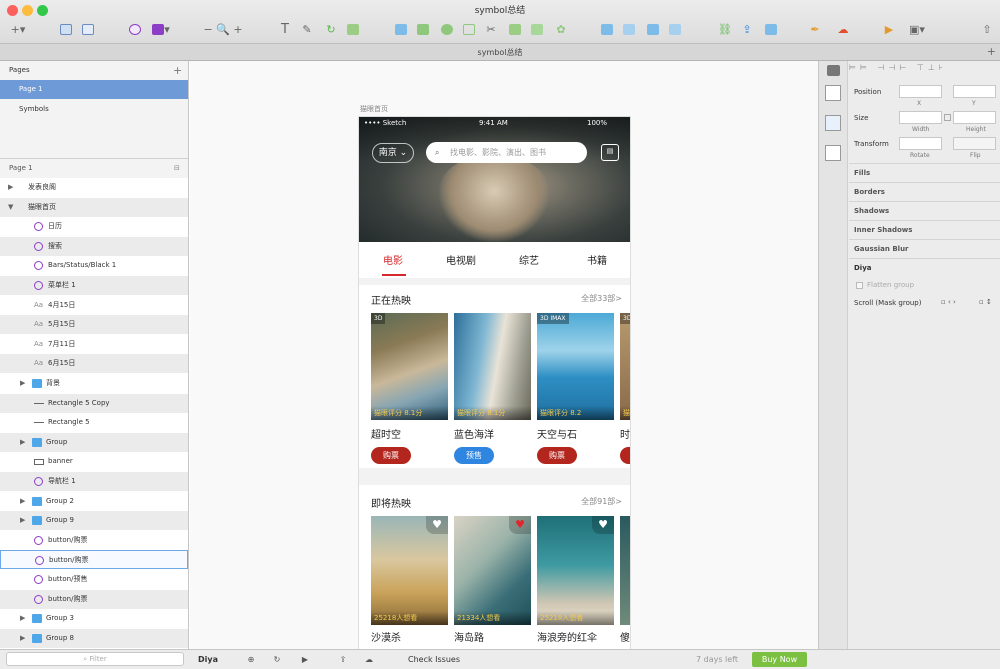  What do you see at coordinates (920, 143) in the screenshot?
I see `rotate-input` at bounding box center [920, 143].